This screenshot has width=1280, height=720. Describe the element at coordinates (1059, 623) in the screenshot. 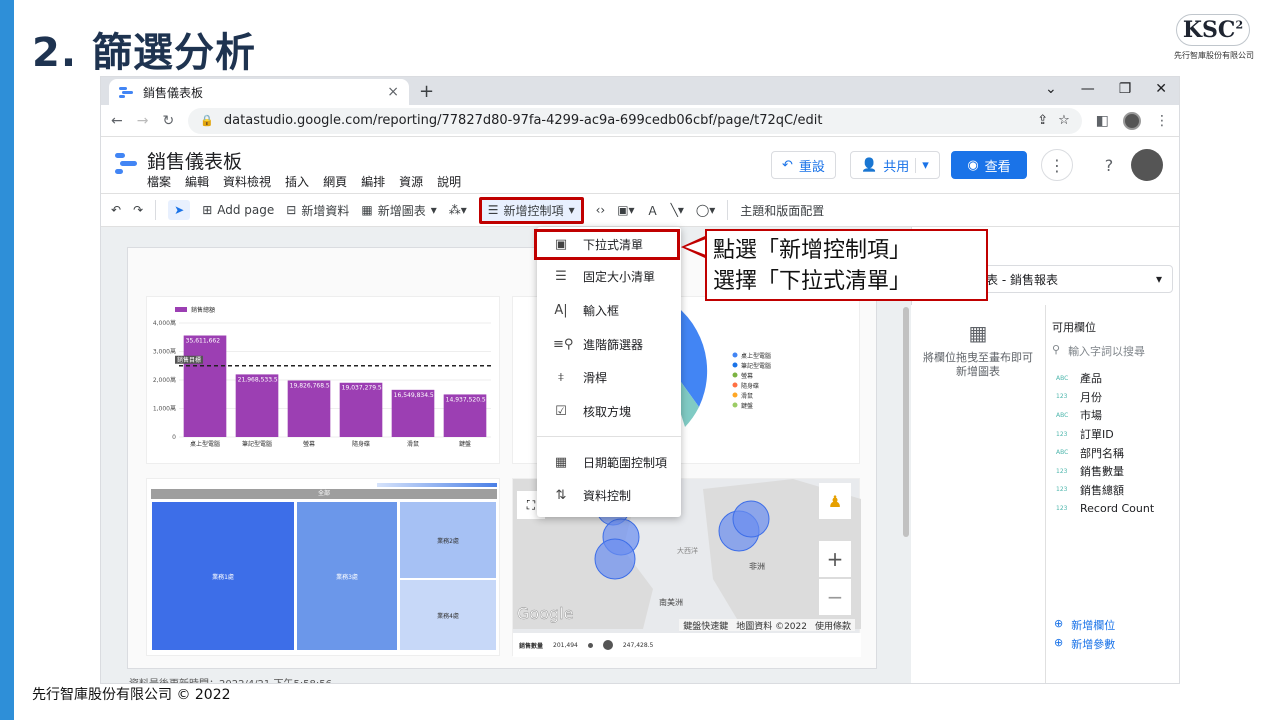

I see `add-circle-icon: ⊕` at that location.